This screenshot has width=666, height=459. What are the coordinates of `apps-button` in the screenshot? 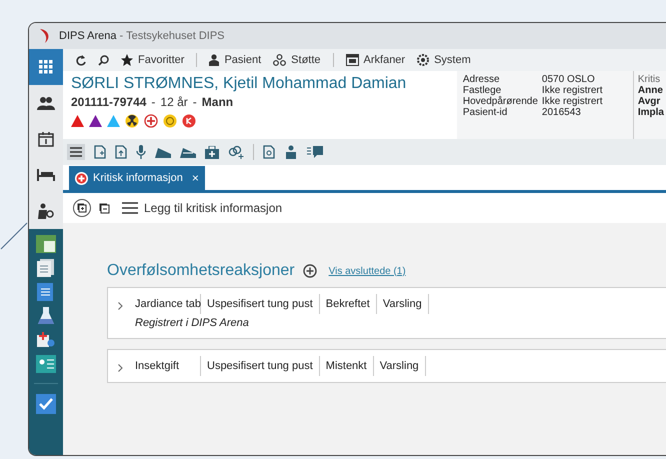 It's located at (46, 67).